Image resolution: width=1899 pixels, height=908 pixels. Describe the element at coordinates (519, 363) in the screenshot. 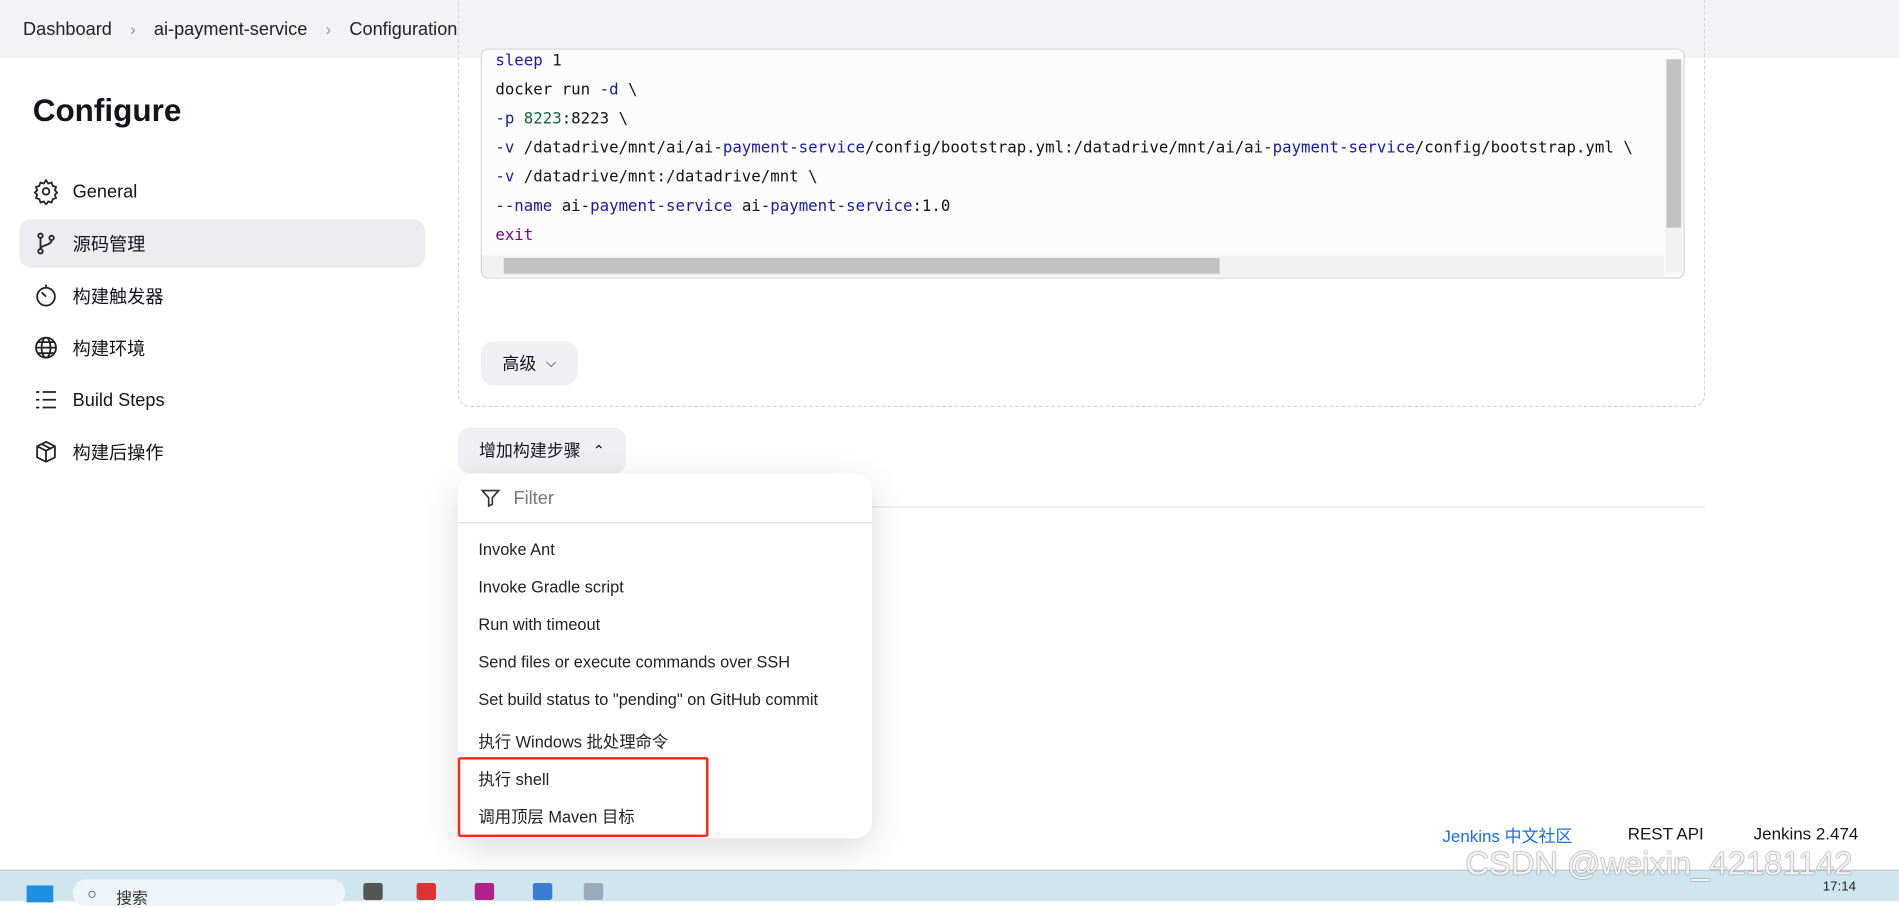

I see `advanced-label: 高级` at that location.